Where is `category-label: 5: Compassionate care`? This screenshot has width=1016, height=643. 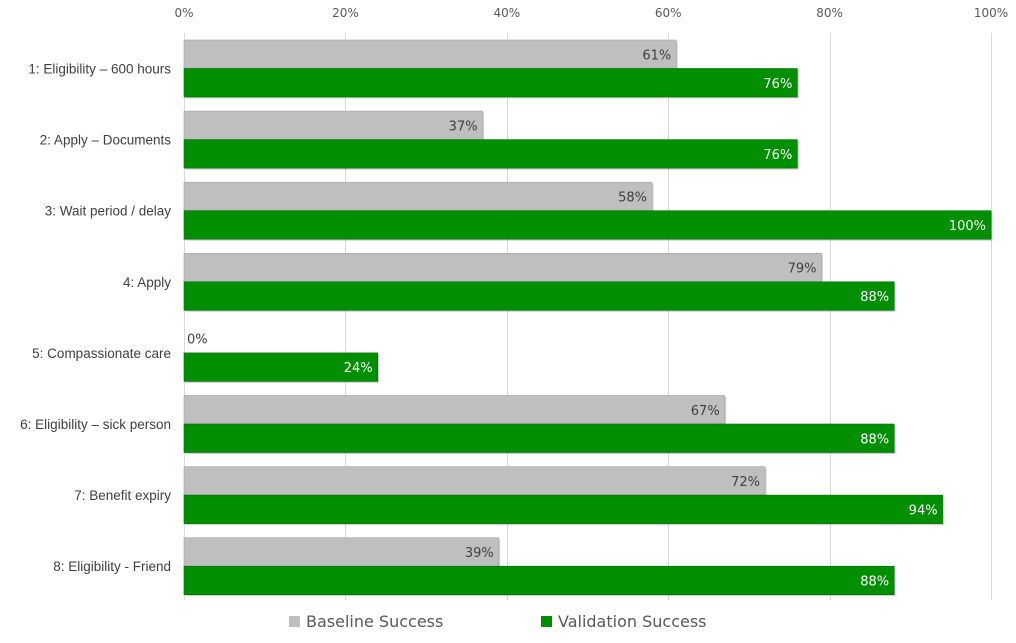 category-label: 5: Compassionate care is located at coordinates (101, 353).